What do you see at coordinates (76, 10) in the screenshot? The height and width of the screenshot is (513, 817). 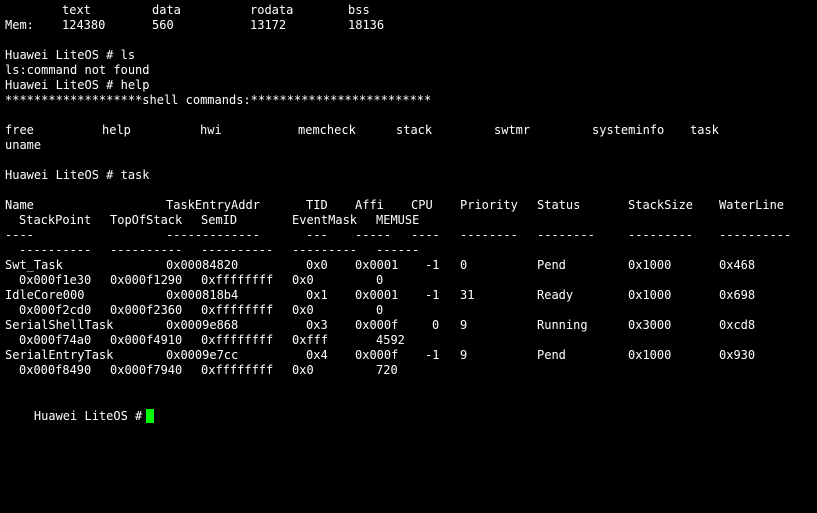 I see `mem-header-text: text` at bounding box center [76, 10].